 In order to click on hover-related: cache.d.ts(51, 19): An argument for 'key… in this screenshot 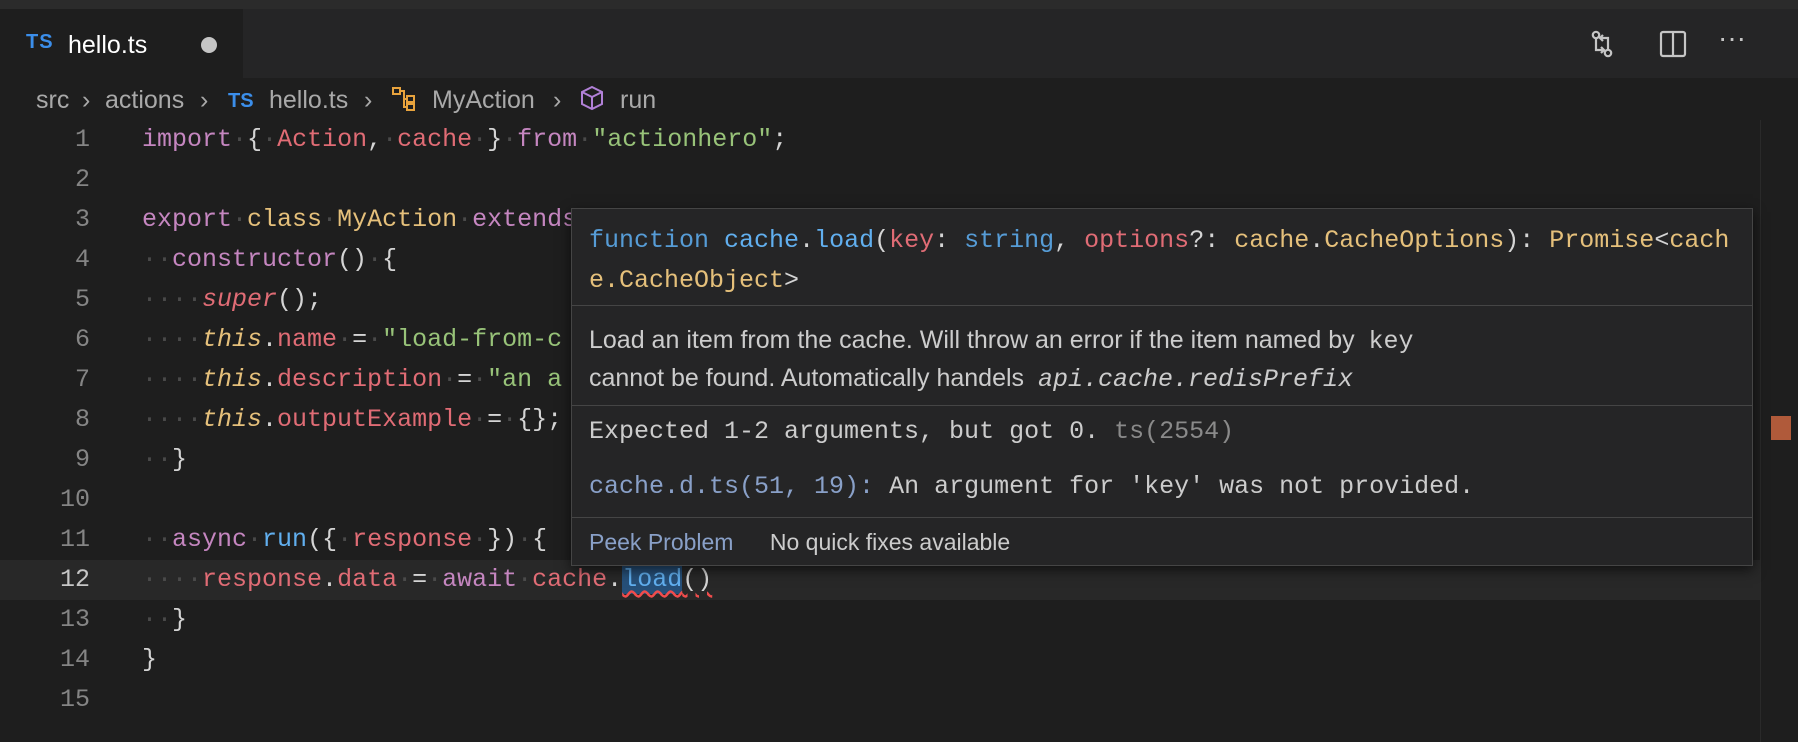, I will do `click(1032, 486)`.